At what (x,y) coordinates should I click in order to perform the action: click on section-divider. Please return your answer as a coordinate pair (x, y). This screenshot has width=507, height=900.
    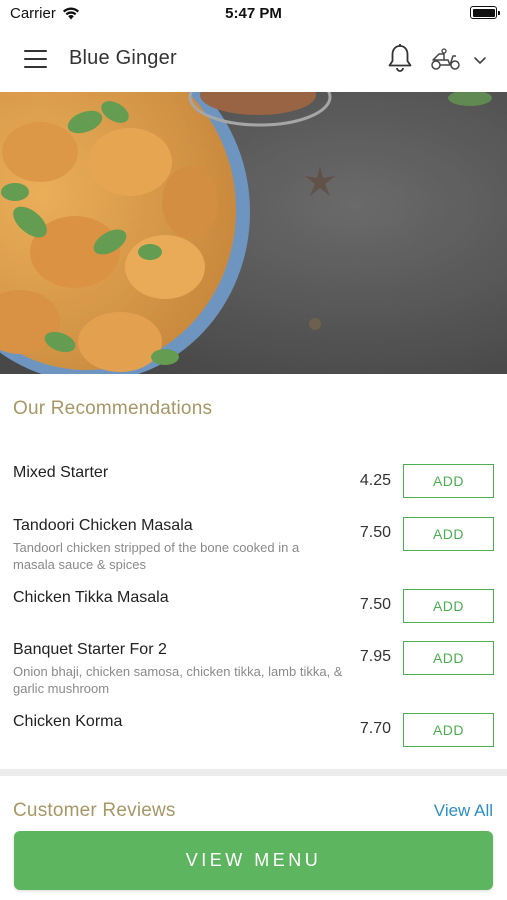
    Looking at the image, I should click on (253, 772).